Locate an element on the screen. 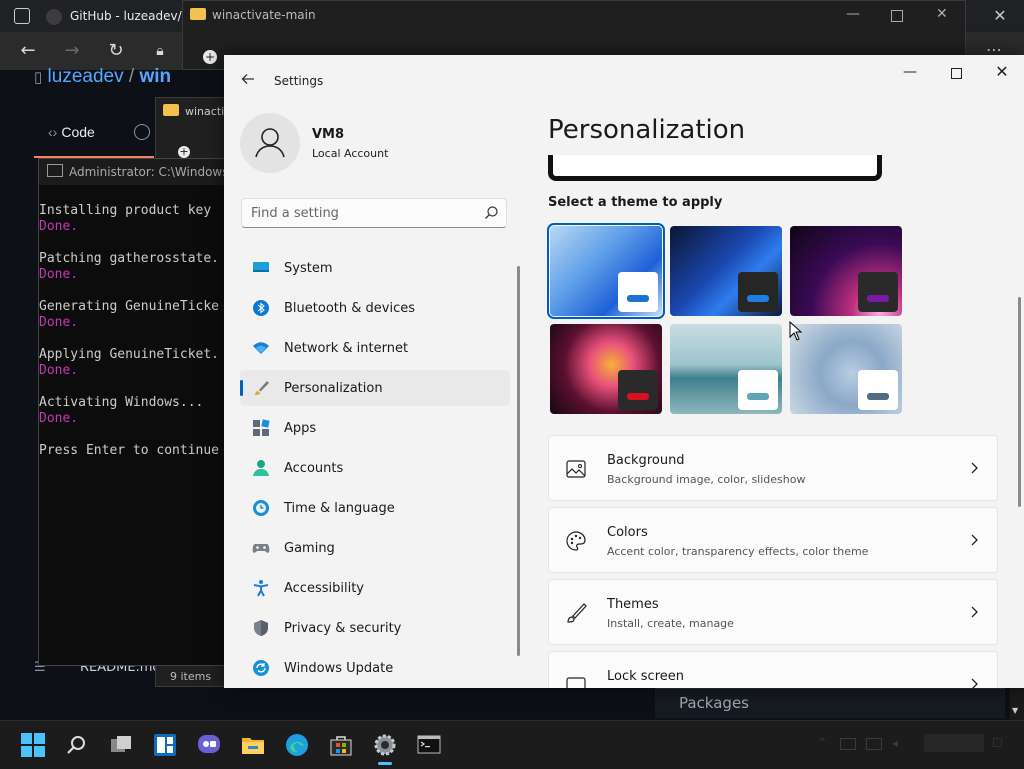 This screenshot has width=1024, height=769. sidebar-item-time-language: Time & language is located at coordinates (375, 508).